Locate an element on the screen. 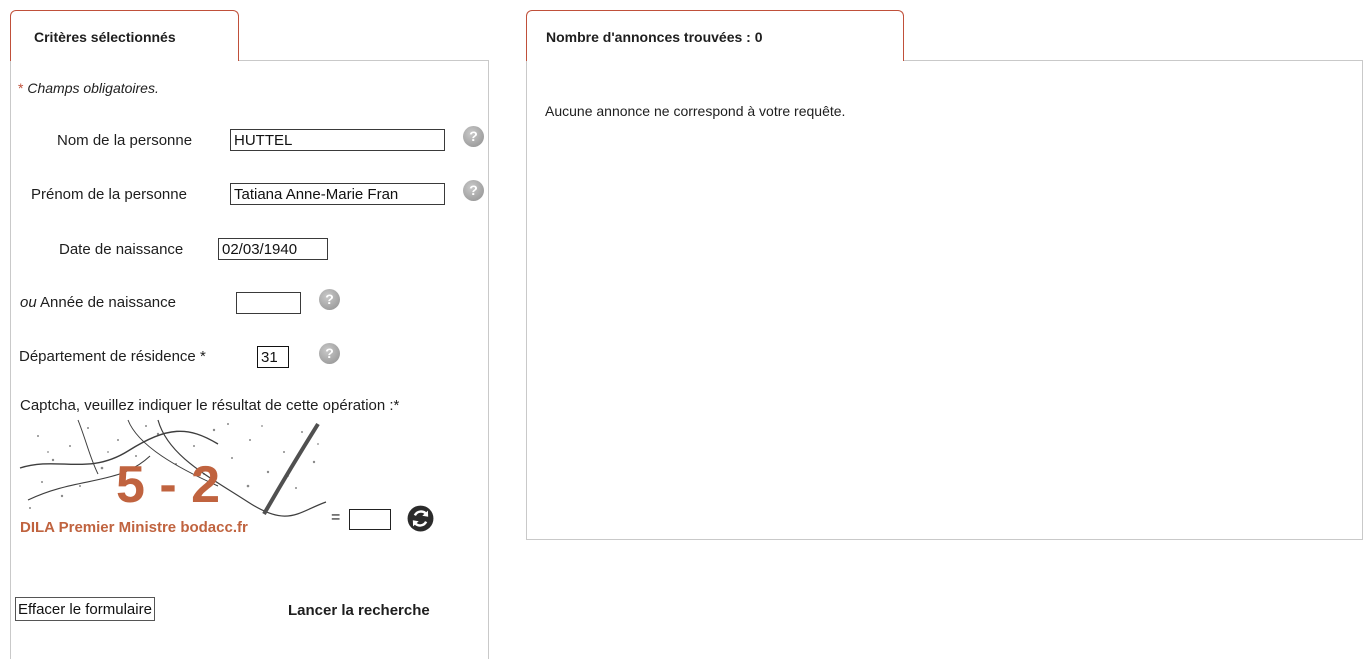 The height and width of the screenshot is (659, 1363). birth-date-input is located at coordinates (273, 249).